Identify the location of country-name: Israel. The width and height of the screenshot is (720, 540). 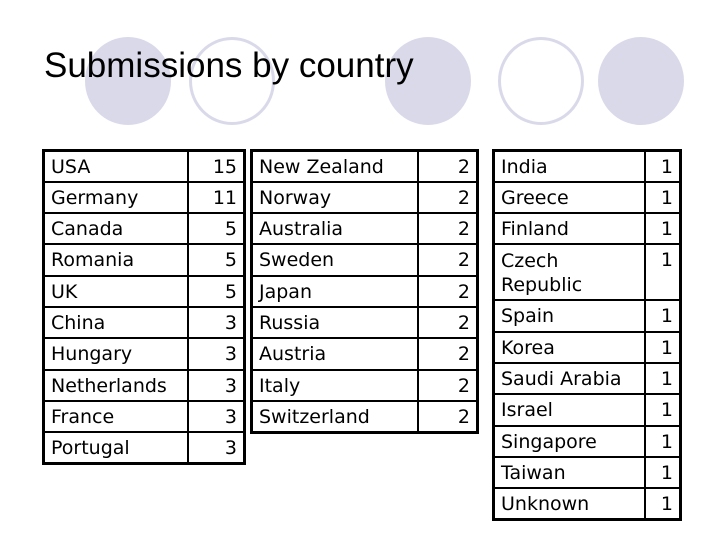
(569, 410).